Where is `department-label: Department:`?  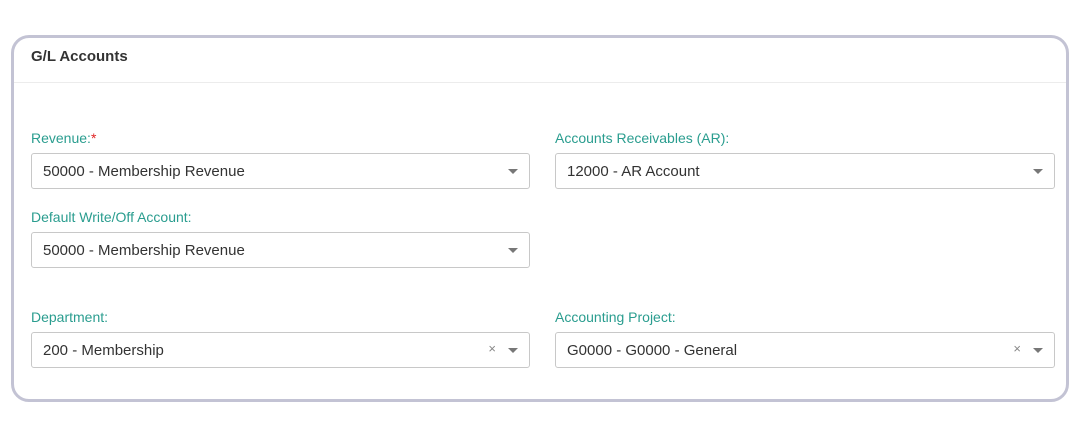
department-label: Department: is located at coordinates (70, 317).